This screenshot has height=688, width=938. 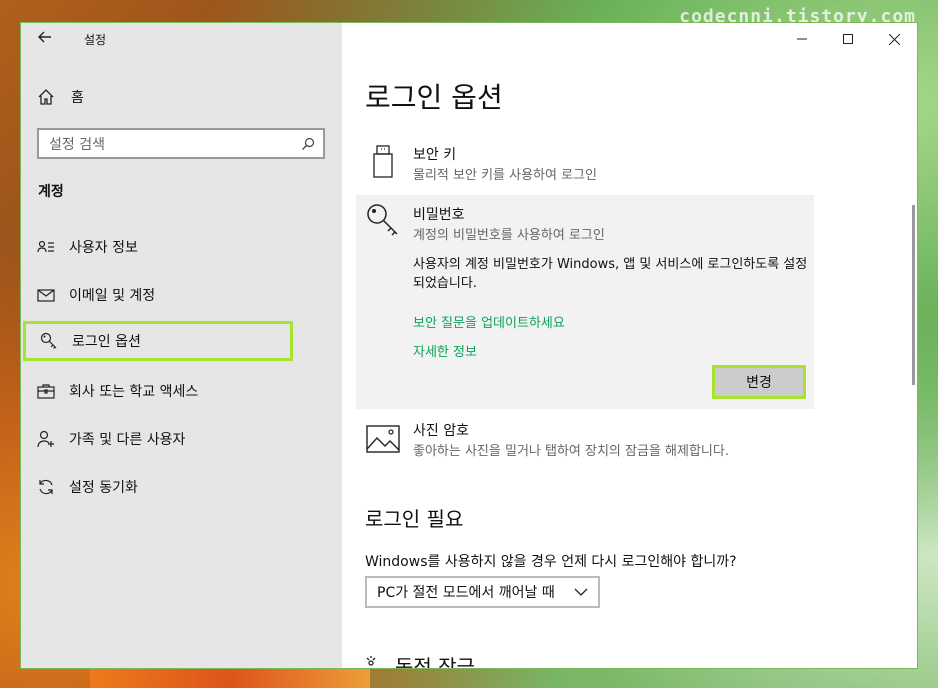 I want to click on home-label: 홈, so click(x=77, y=98).